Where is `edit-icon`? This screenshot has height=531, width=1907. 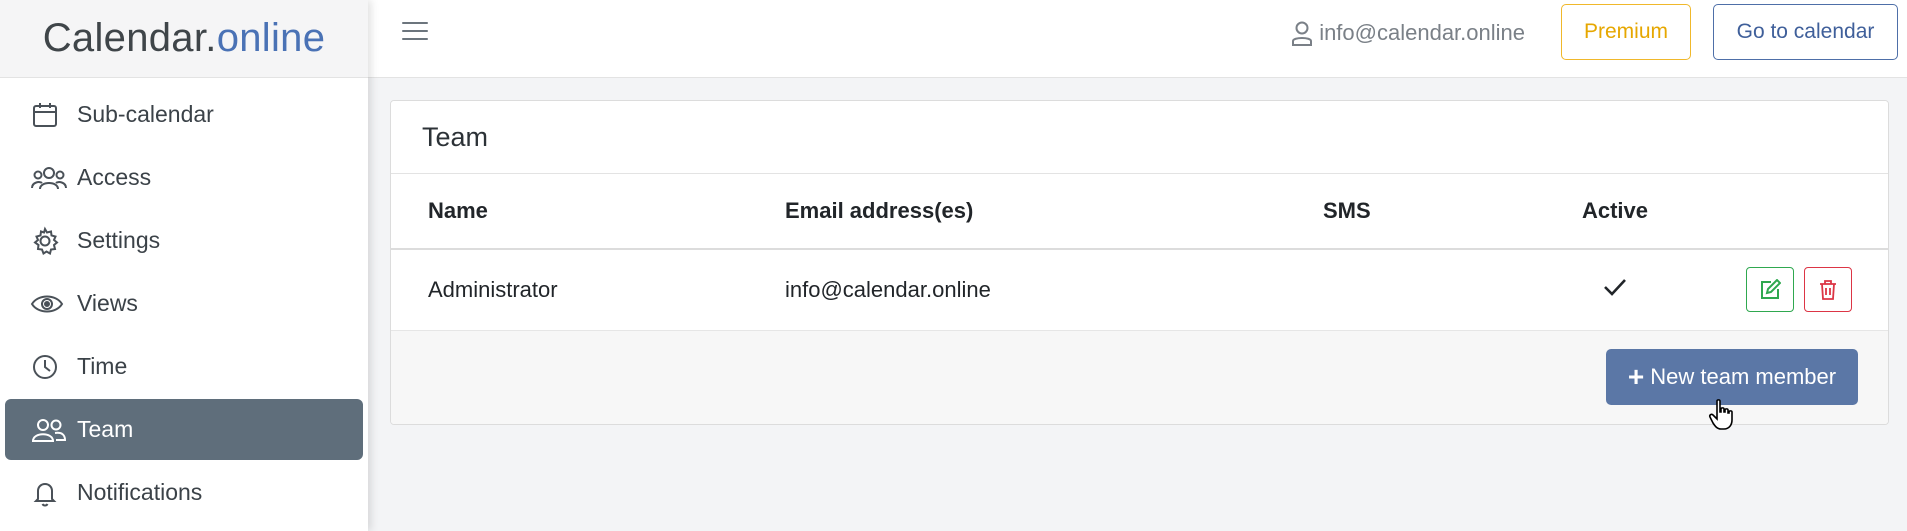
edit-icon is located at coordinates (1770, 288).